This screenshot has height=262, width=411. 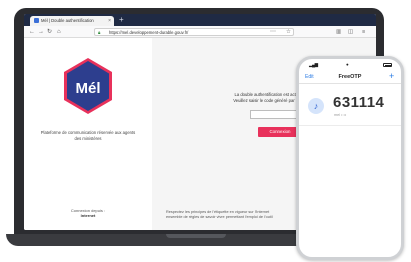 What do you see at coordinates (200, 20) in the screenshot?
I see `browser-tab-bar: Mél | Double authentification × +` at bounding box center [200, 20].